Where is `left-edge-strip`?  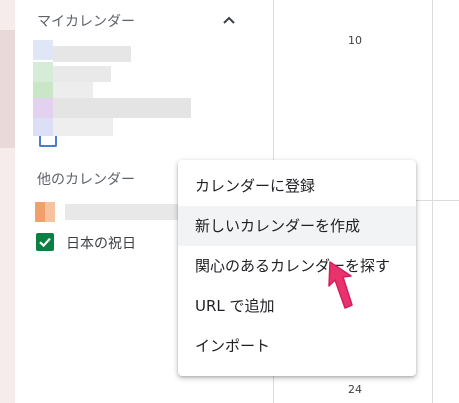 left-edge-strip is located at coordinates (7, 201).